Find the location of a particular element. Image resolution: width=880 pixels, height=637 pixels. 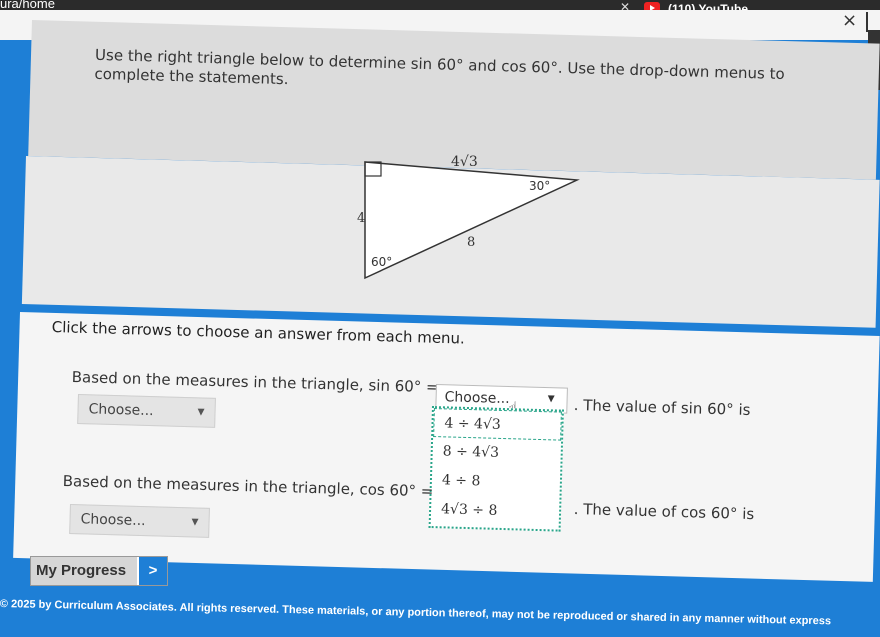

chevron-right-icon: > is located at coordinates (152, 571).